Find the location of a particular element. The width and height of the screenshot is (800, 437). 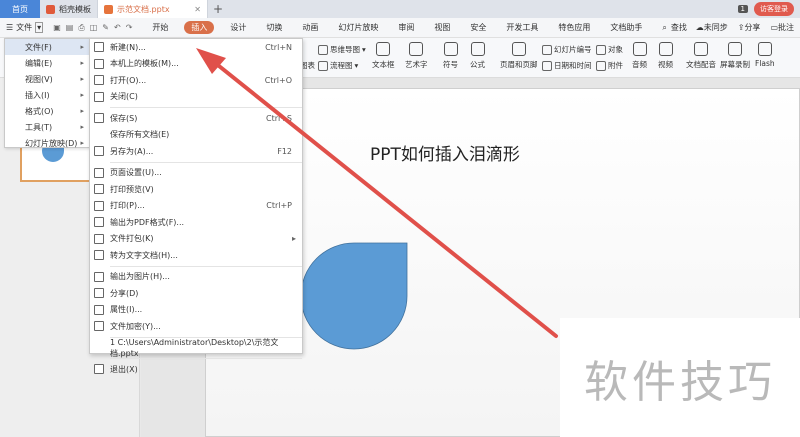

tab-developer: 开发工具 is located at coordinates (522, 27).